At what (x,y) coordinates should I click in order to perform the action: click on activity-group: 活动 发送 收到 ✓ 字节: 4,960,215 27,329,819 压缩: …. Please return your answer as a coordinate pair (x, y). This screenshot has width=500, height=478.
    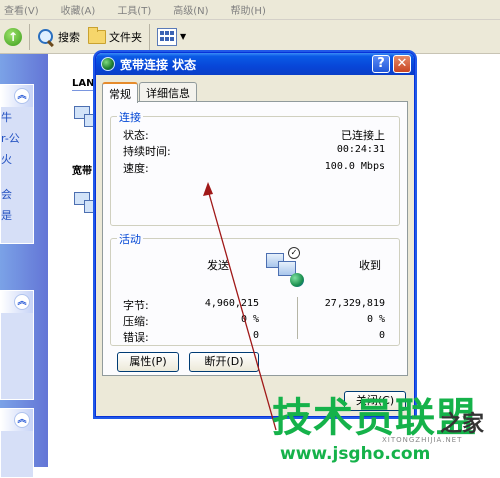
    Looking at the image, I should click on (255, 288).